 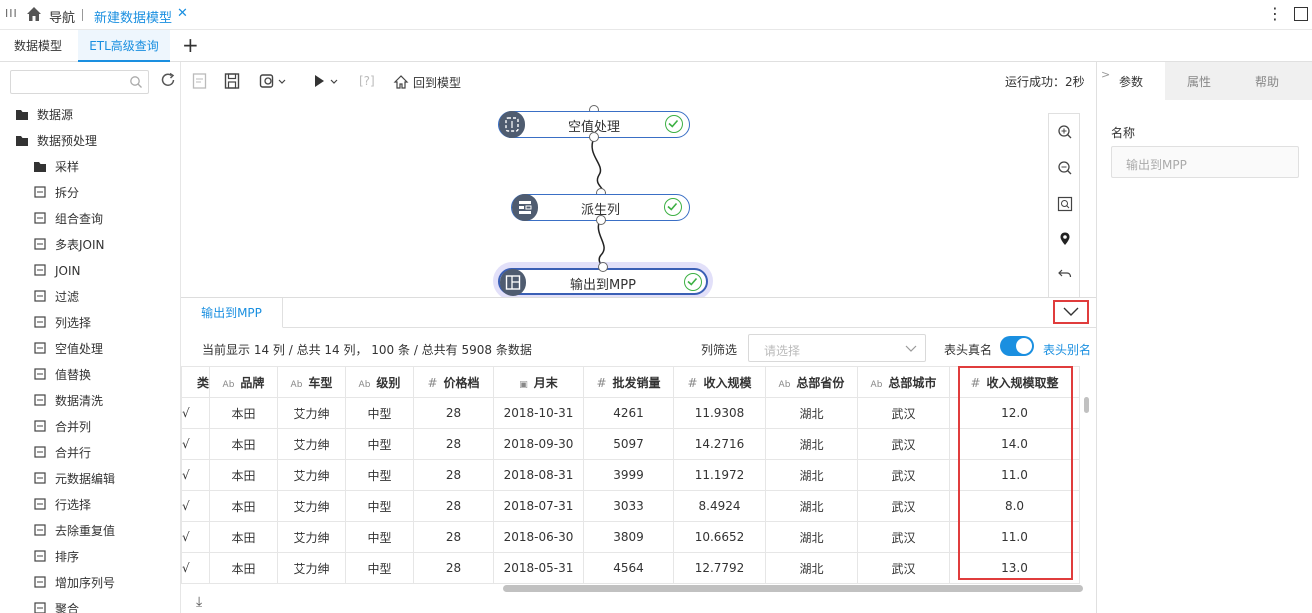 I want to click on help-bracket-icon: [?], so click(x=367, y=81).